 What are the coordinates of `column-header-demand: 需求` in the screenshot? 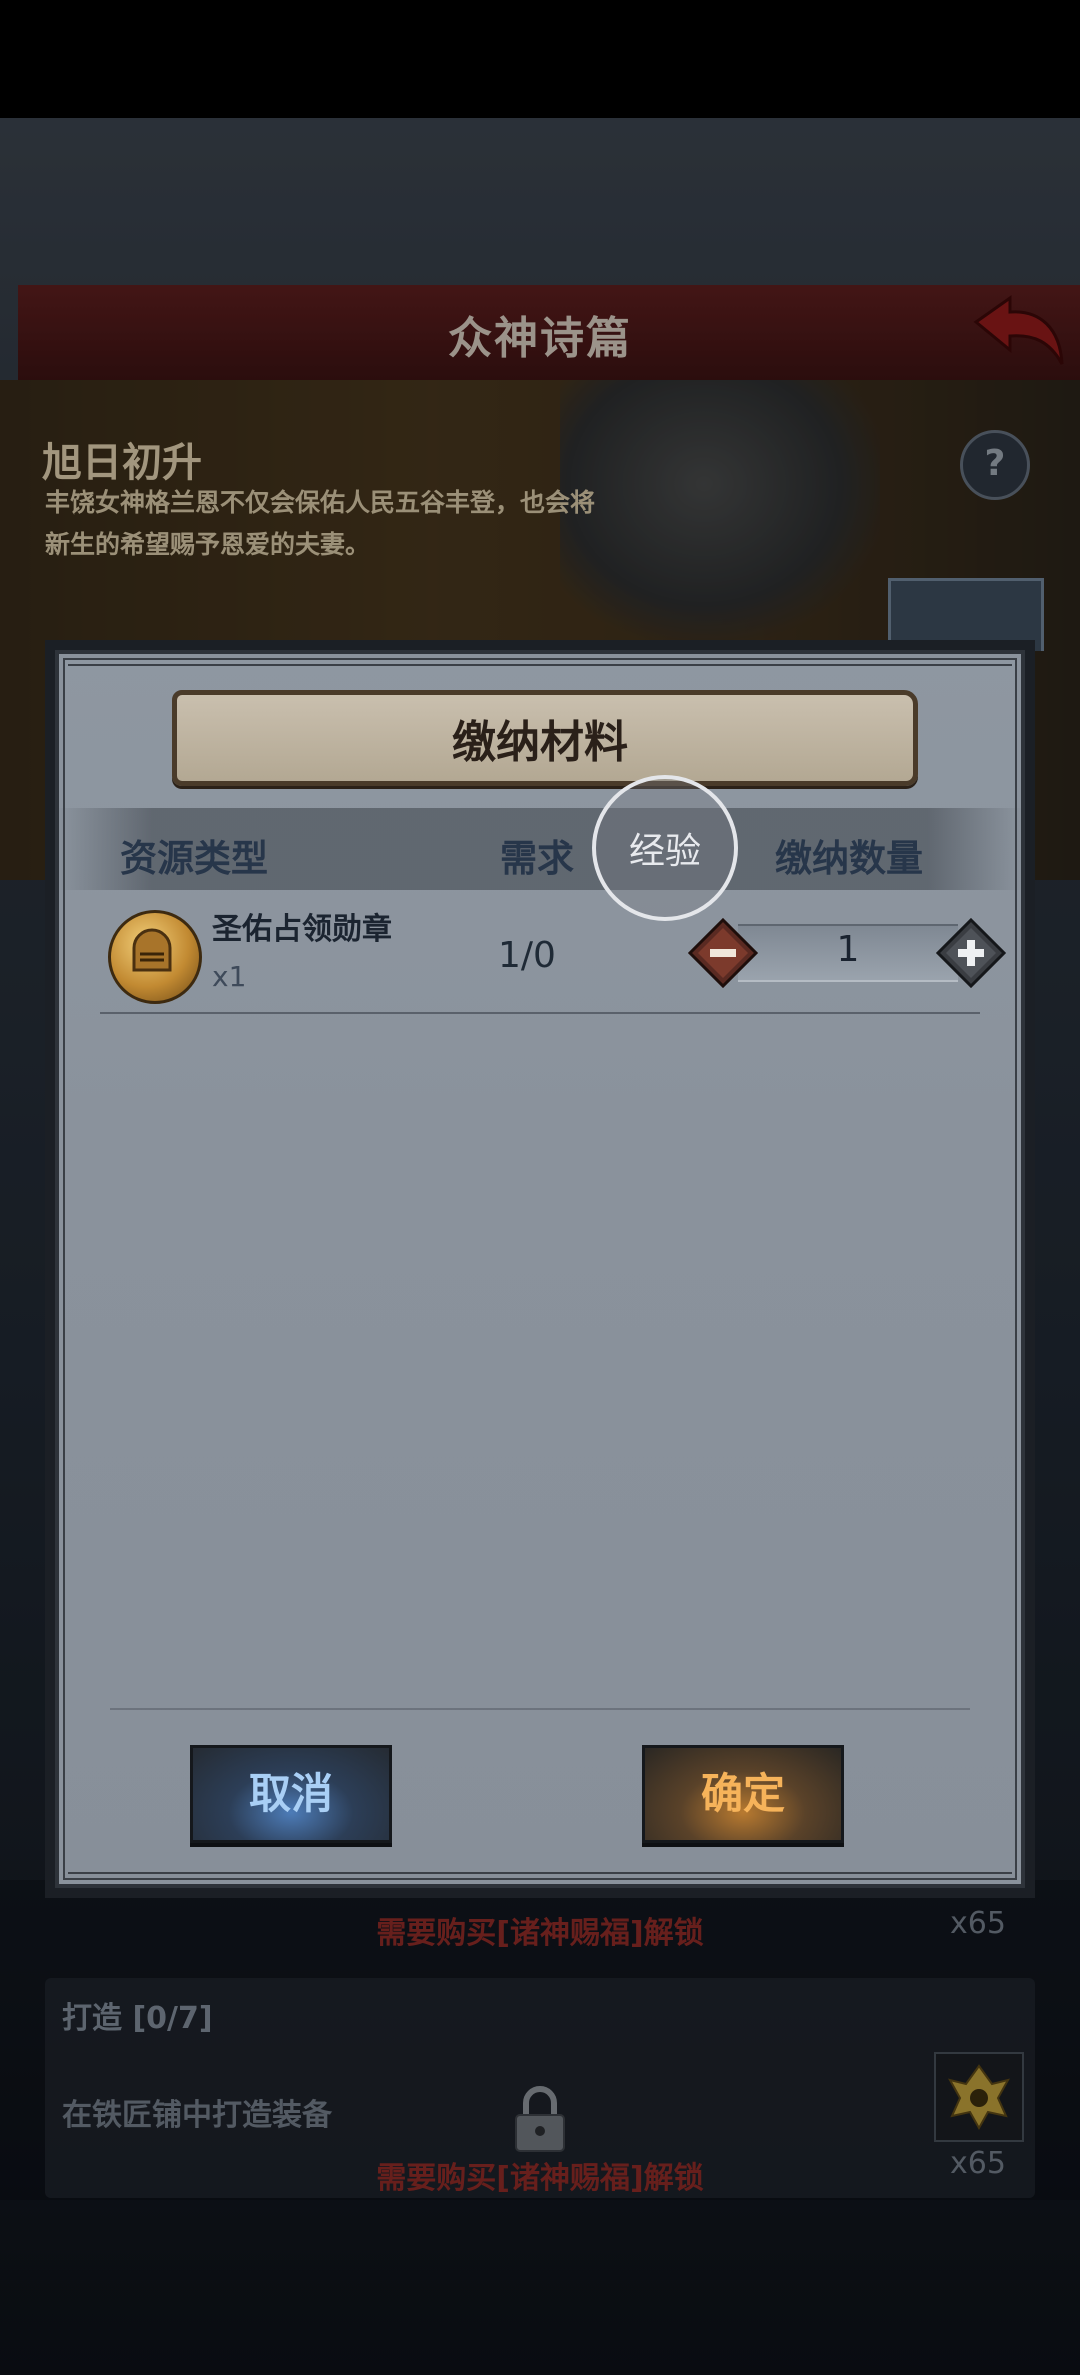 It's located at (537, 858).